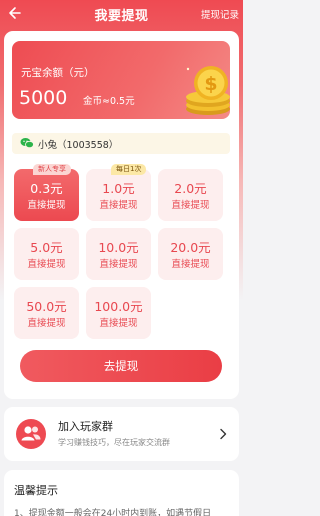 This screenshot has height=516, width=320. What do you see at coordinates (31, 434) in the screenshot?
I see `group-people-icon` at bounding box center [31, 434].